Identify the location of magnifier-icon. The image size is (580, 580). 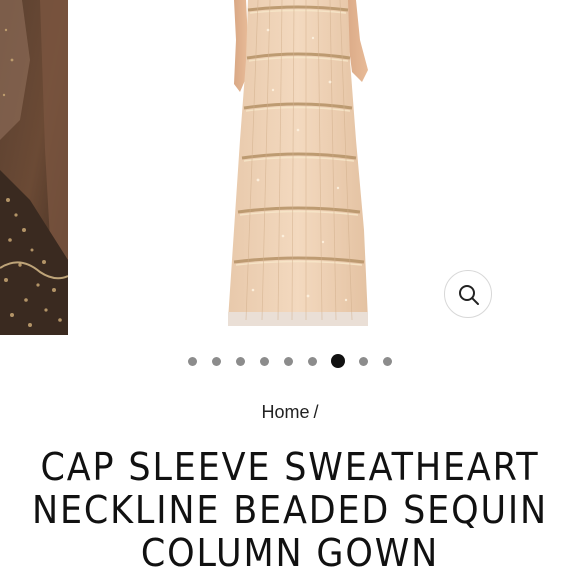
(469, 295).